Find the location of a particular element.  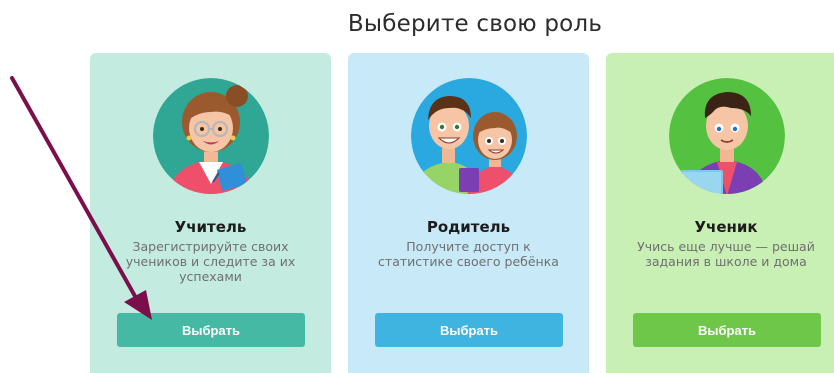

page-title: Выберите свою роль is located at coordinates (475, 24).